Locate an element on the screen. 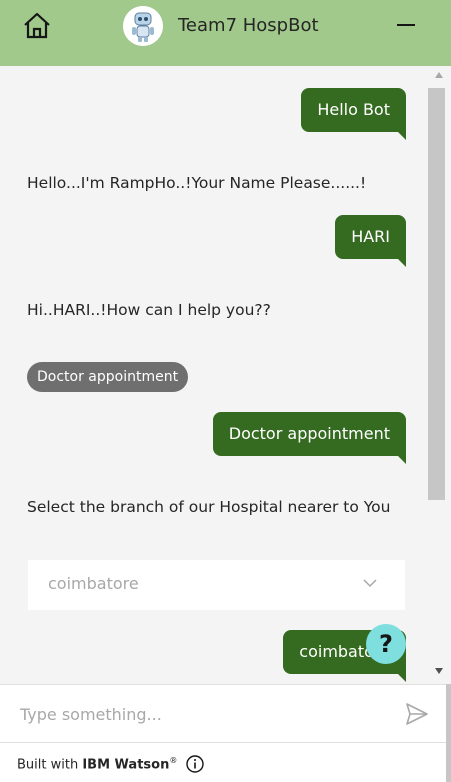 The width and height of the screenshot is (451, 782). robot-avatar-icon is located at coordinates (143, 26).